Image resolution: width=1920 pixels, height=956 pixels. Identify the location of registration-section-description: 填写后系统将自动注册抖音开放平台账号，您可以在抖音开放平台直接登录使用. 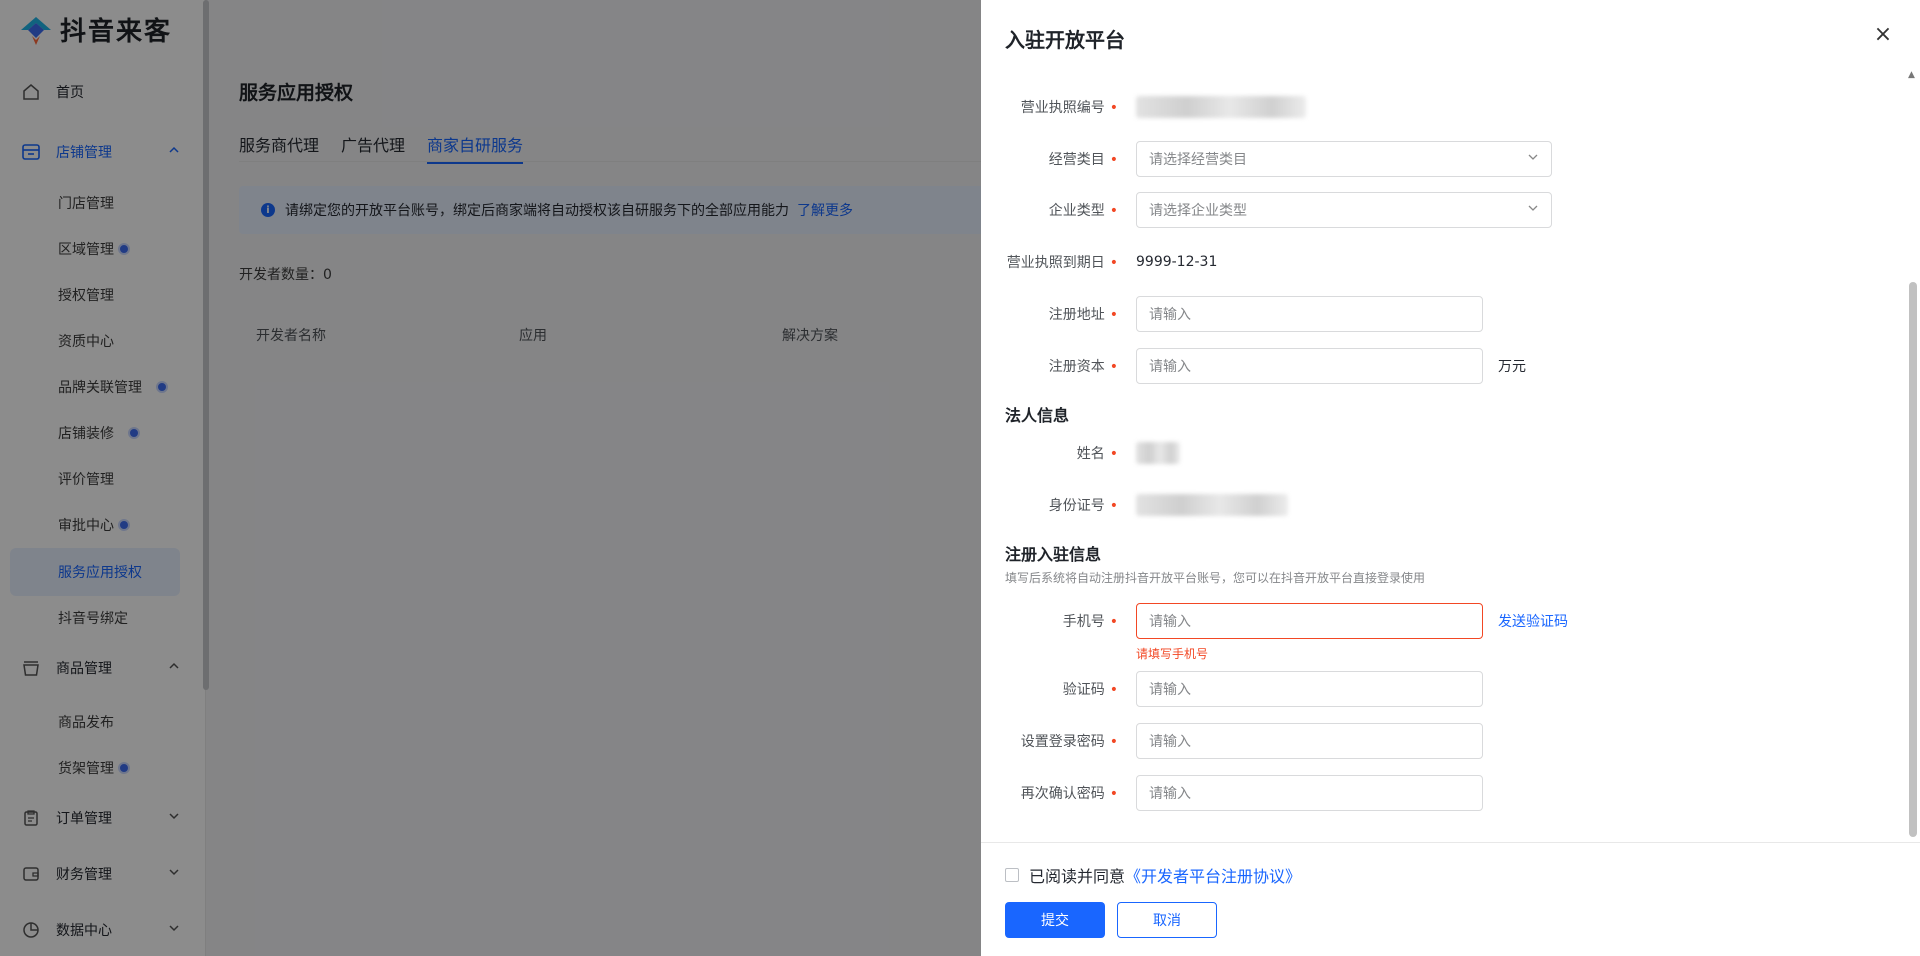
(1215, 578).